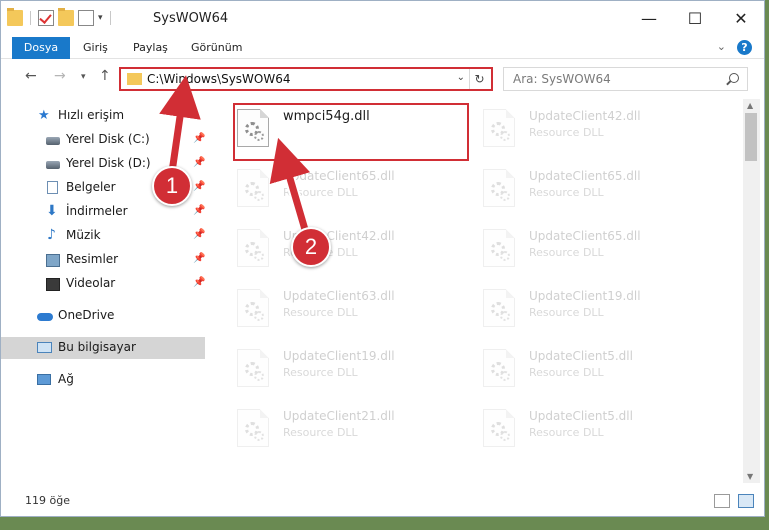  What do you see at coordinates (750, 105) in the screenshot?
I see `scroll-up-icon: ▲` at bounding box center [750, 105].